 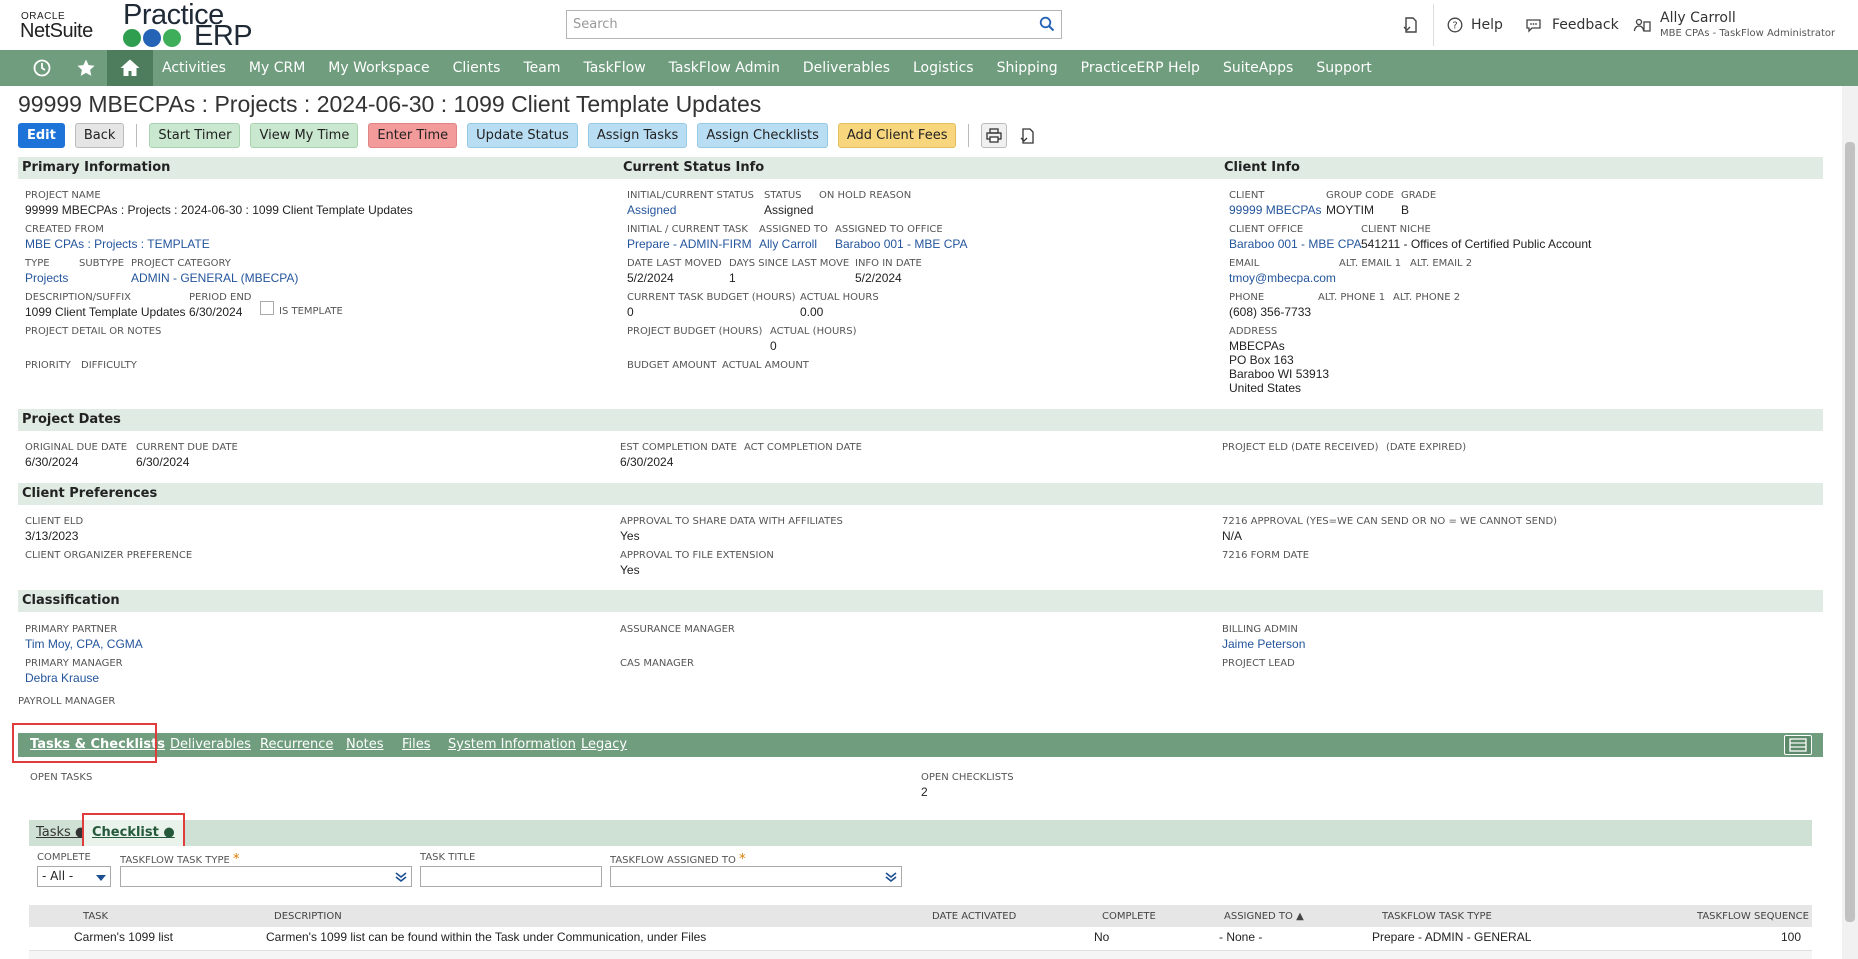 I want to click on favorites-star-icon, so click(x=86, y=68).